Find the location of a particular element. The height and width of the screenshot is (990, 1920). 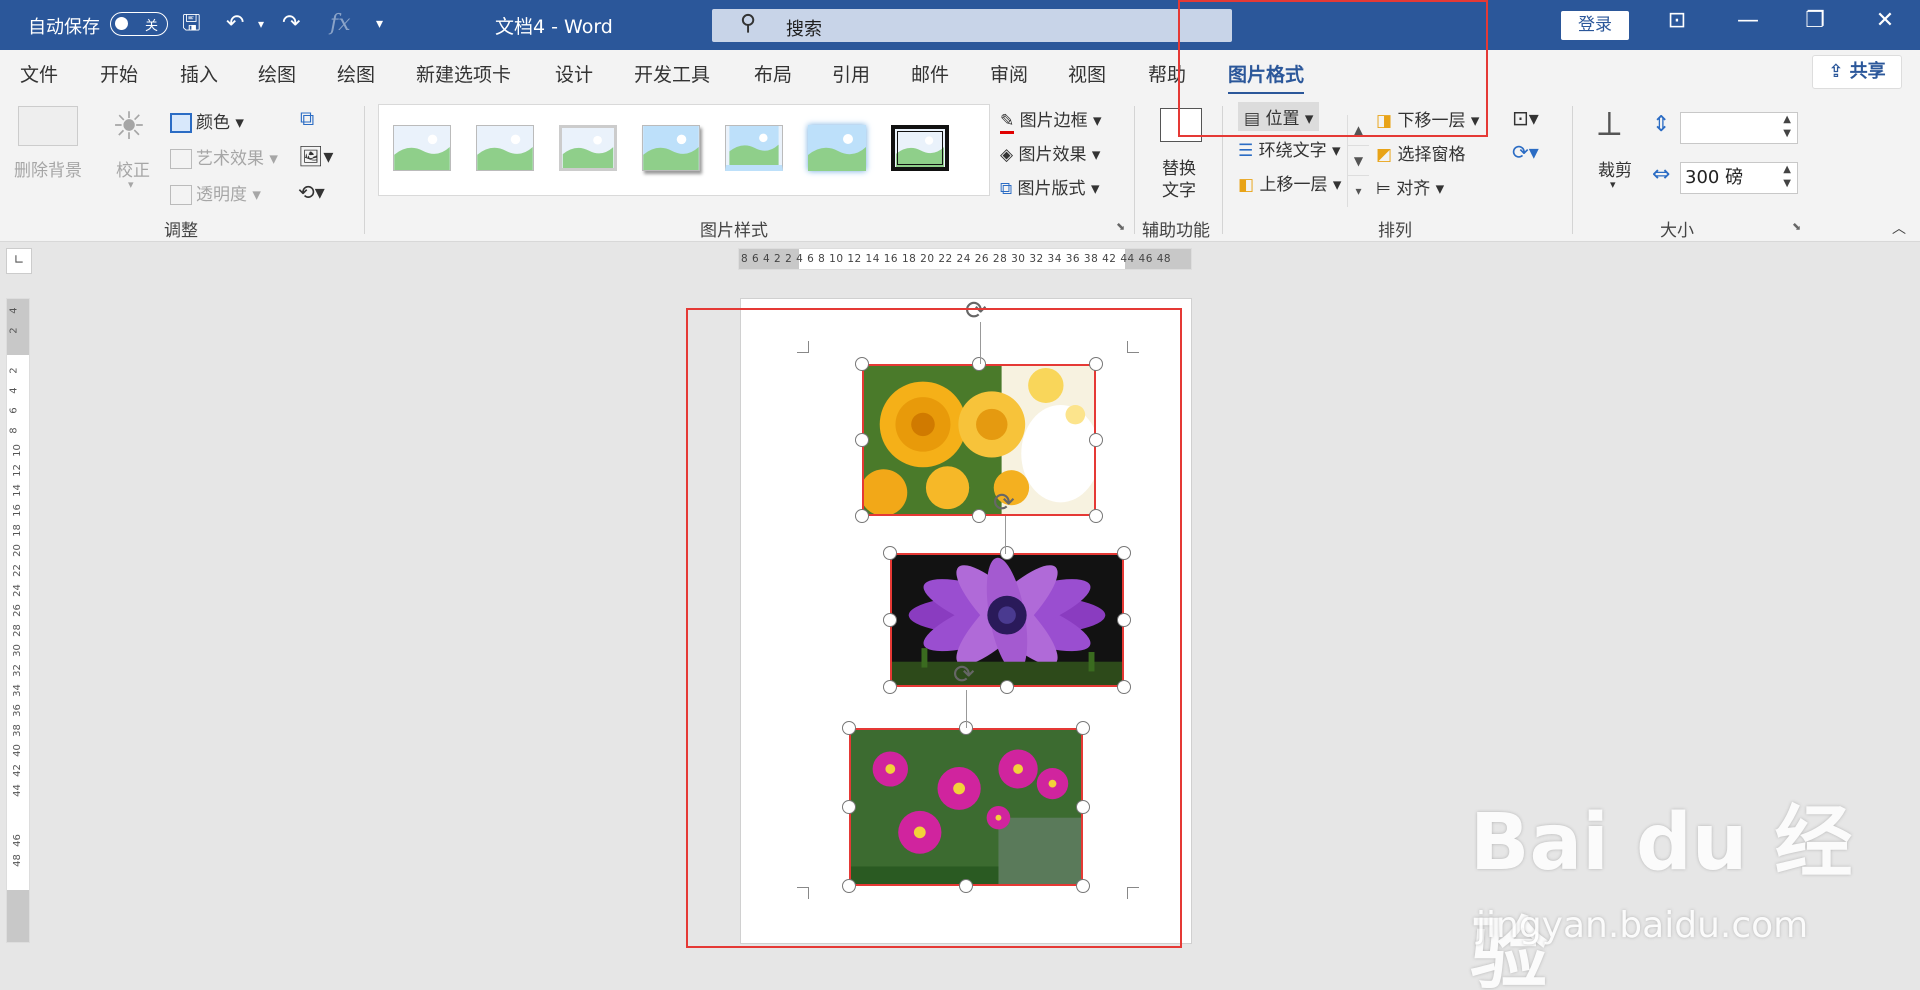

picture-border-button: ✎ 图片边框 ▾ is located at coordinates (1051, 120).